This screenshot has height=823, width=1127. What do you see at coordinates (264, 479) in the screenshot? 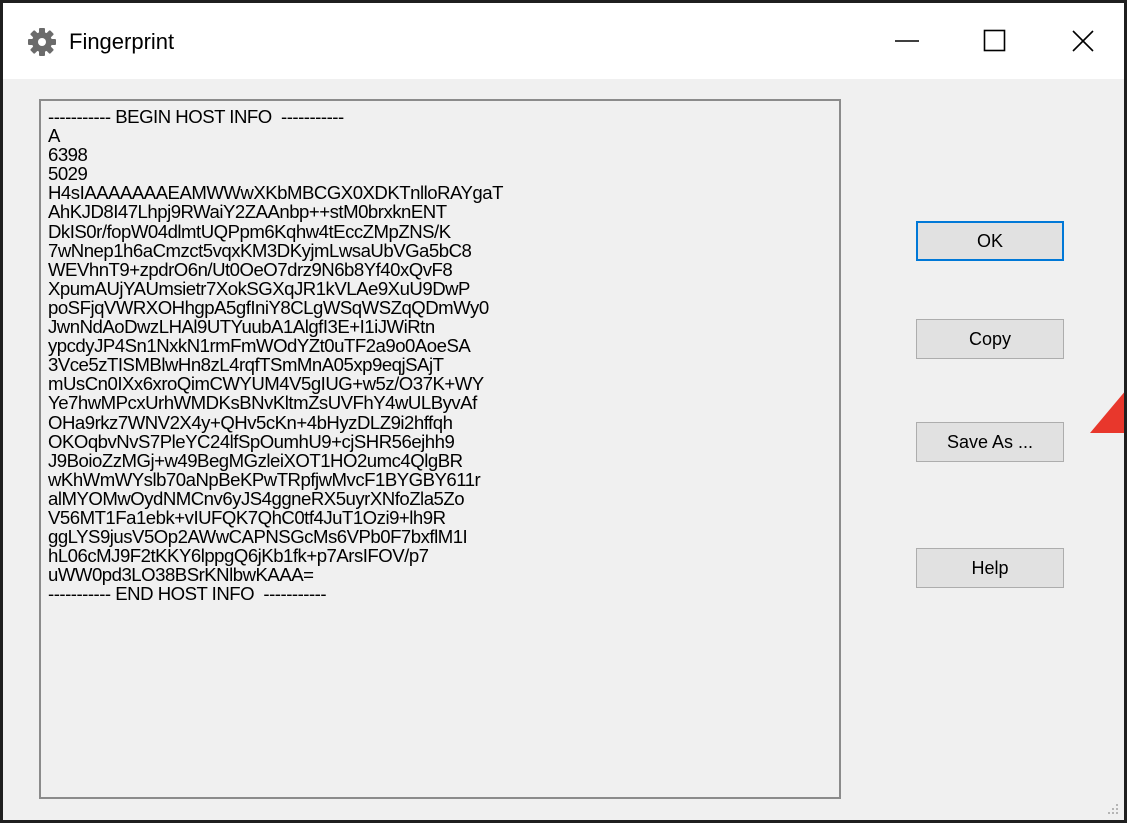
I see `host-info-line: wKhWmWYslb70aNpBeKPwTRpfjwMvcF1BYGBY611r` at bounding box center [264, 479].